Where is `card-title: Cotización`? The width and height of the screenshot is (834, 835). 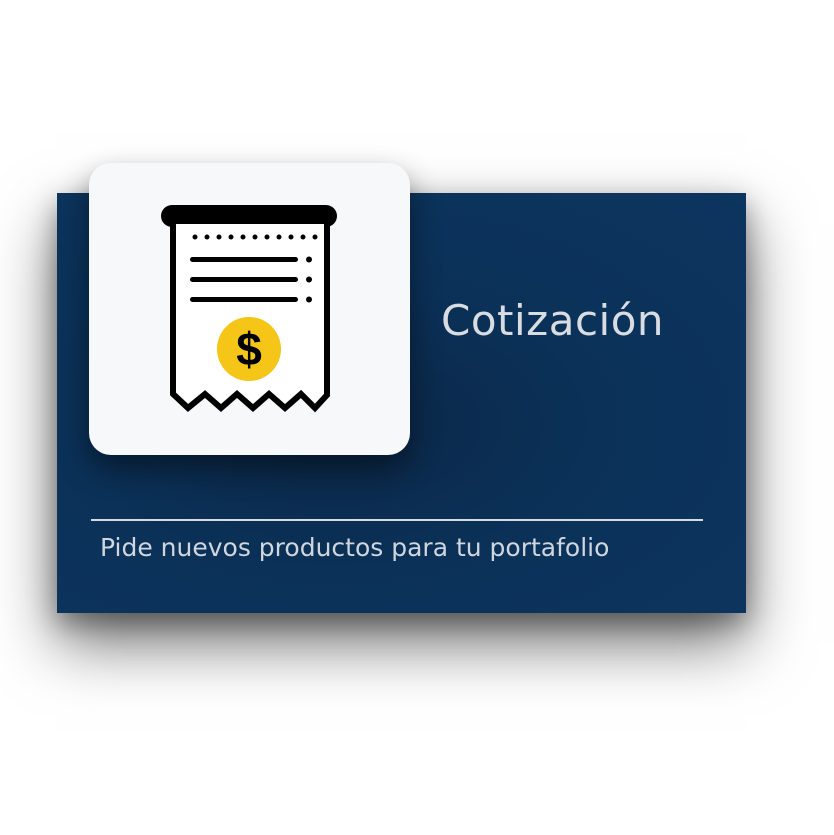 card-title: Cotización is located at coordinates (553, 320).